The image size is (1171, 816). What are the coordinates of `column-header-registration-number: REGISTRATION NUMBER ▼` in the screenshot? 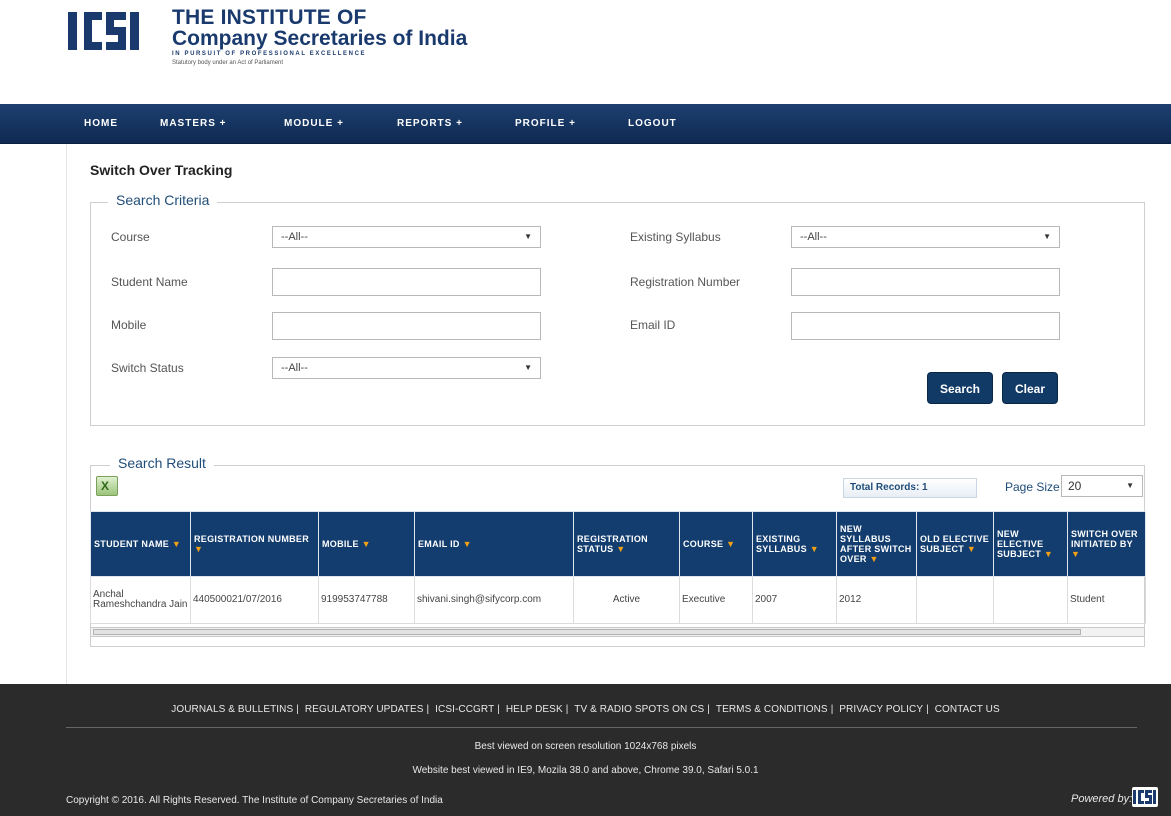 It's located at (254, 544).